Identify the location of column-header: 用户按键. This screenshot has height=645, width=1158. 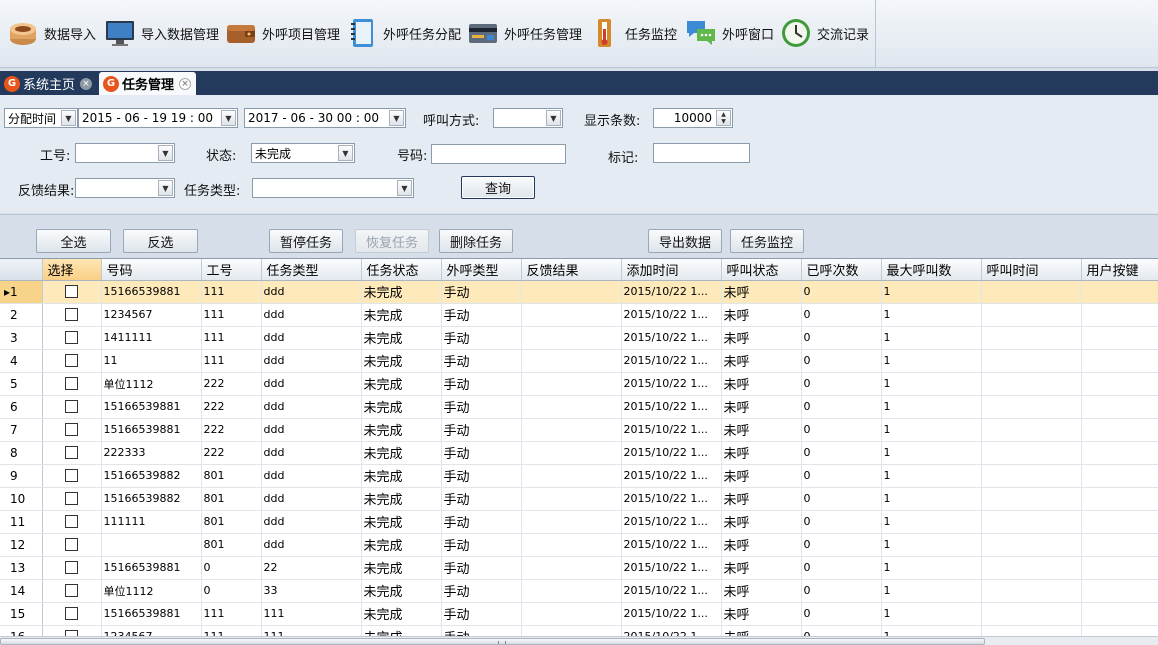
(1119, 270).